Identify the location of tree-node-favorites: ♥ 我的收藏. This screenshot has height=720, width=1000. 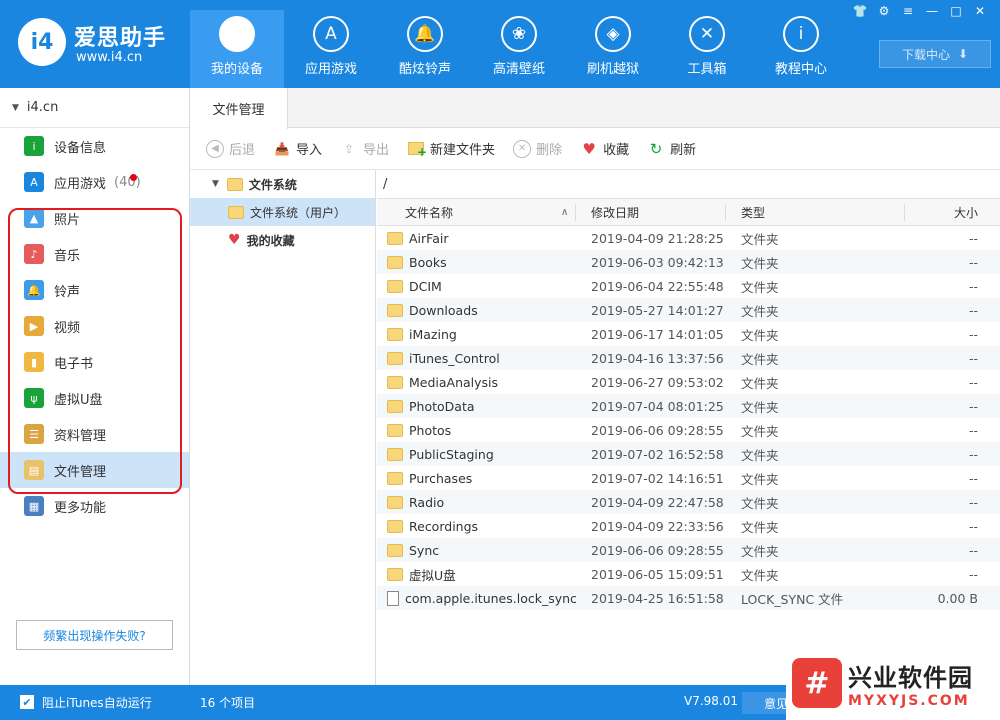
(282, 240).